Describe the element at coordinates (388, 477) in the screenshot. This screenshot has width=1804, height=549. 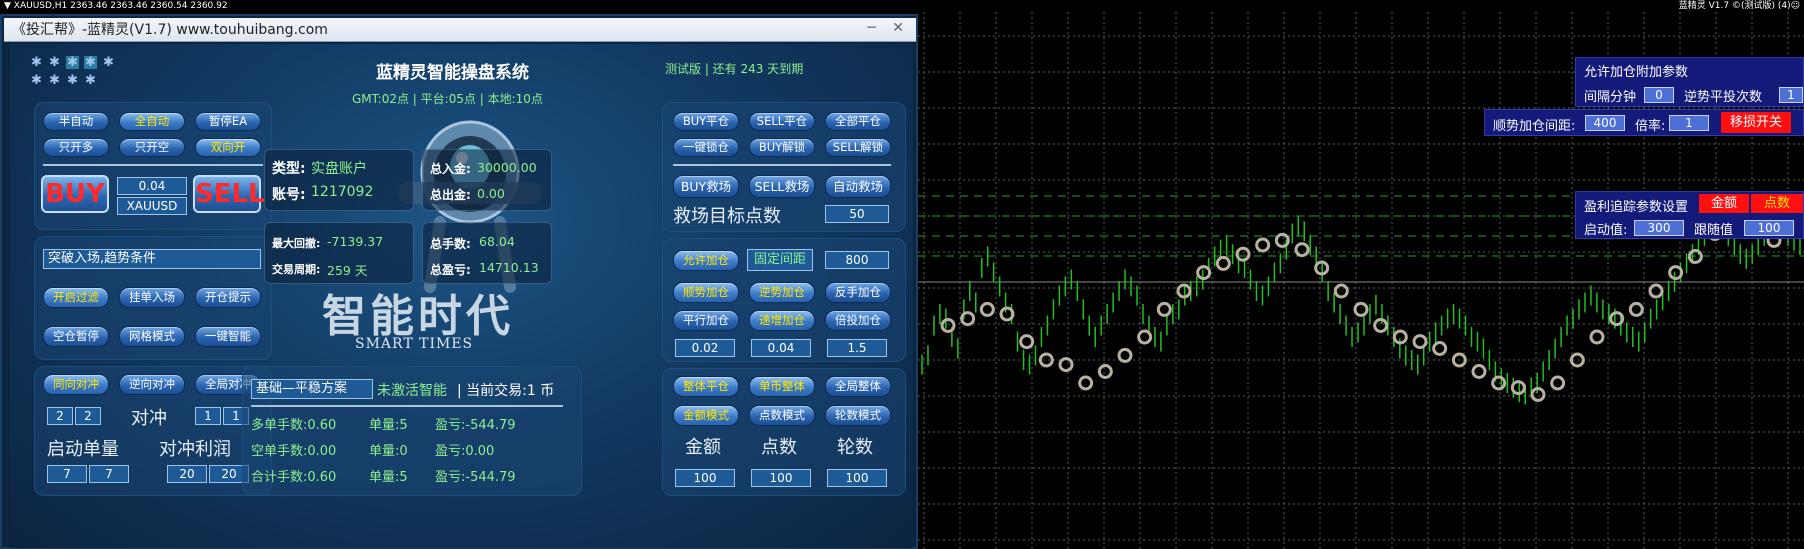
I see `total-qty: 单量:5` at that location.